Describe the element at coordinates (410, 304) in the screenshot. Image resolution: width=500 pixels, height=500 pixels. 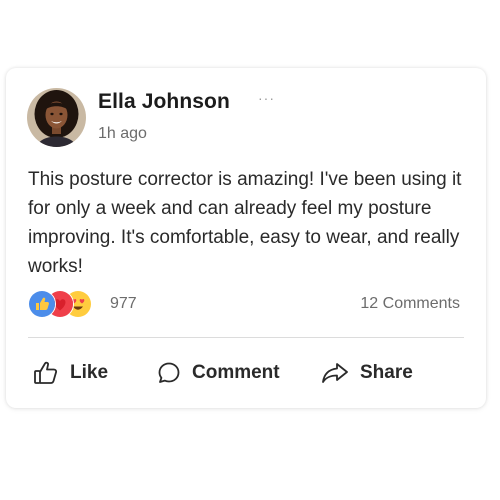
I see `comments-count-link: 12 Comments` at that location.